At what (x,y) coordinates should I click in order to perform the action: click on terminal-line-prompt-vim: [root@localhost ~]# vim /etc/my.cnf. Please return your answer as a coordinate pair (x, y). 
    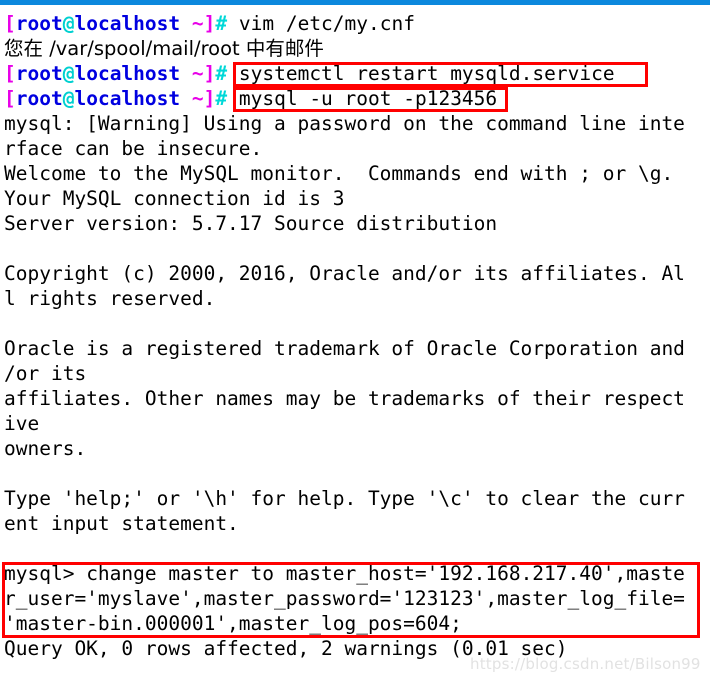
    Looking at the image, I should click on (209, 23).